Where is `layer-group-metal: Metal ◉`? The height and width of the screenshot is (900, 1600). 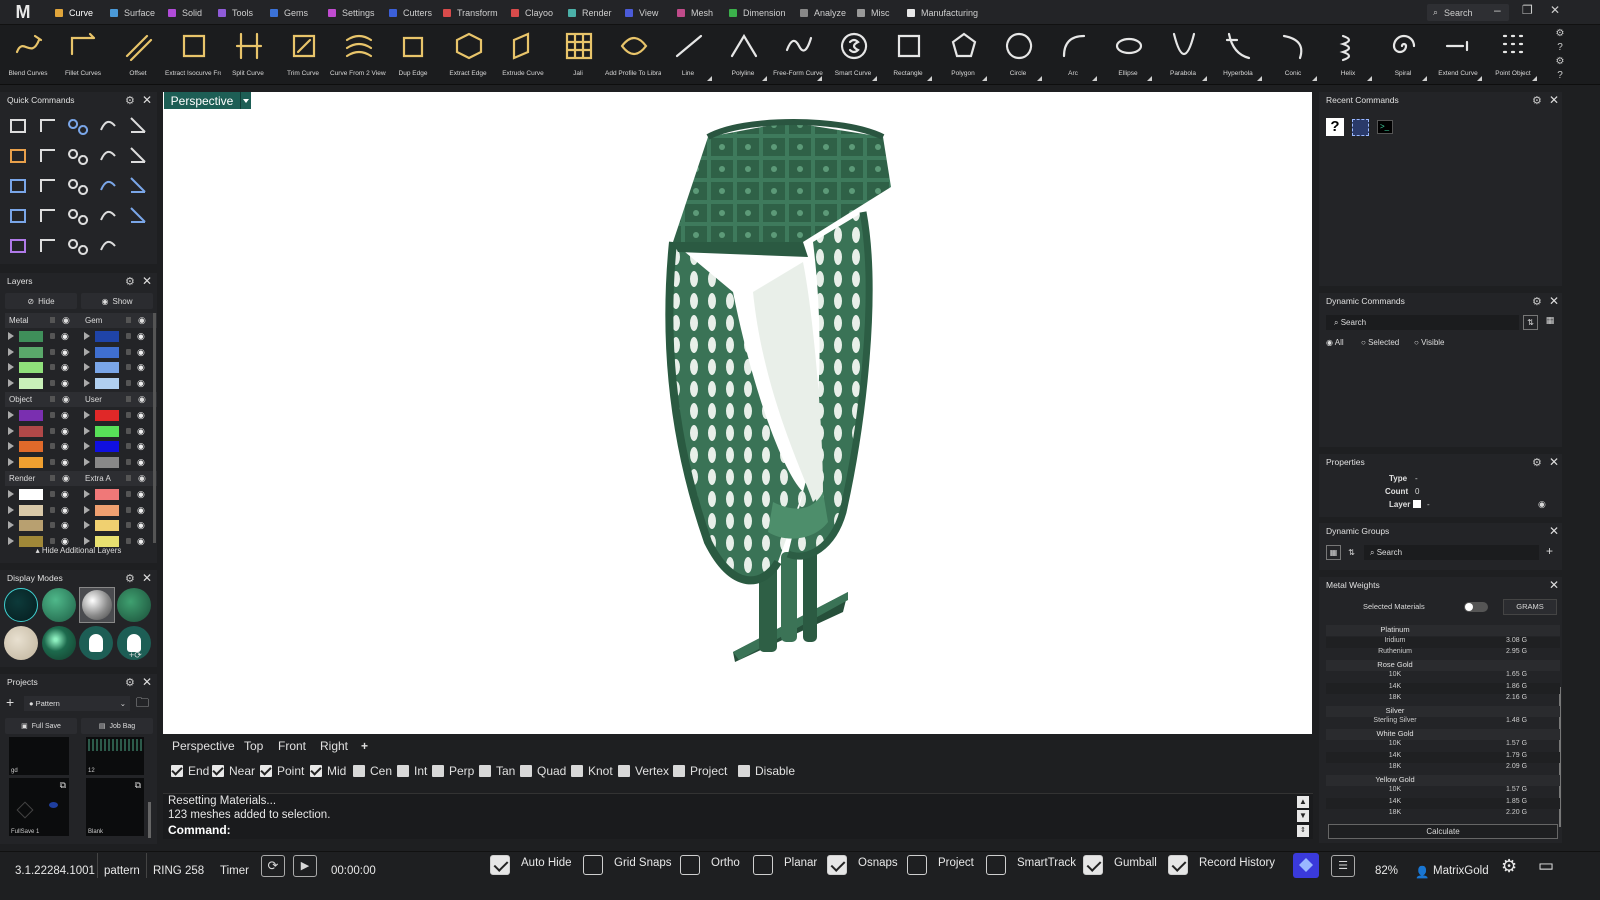
layer-group-metal: Metal ◉ is located at coordinates (43, 320).